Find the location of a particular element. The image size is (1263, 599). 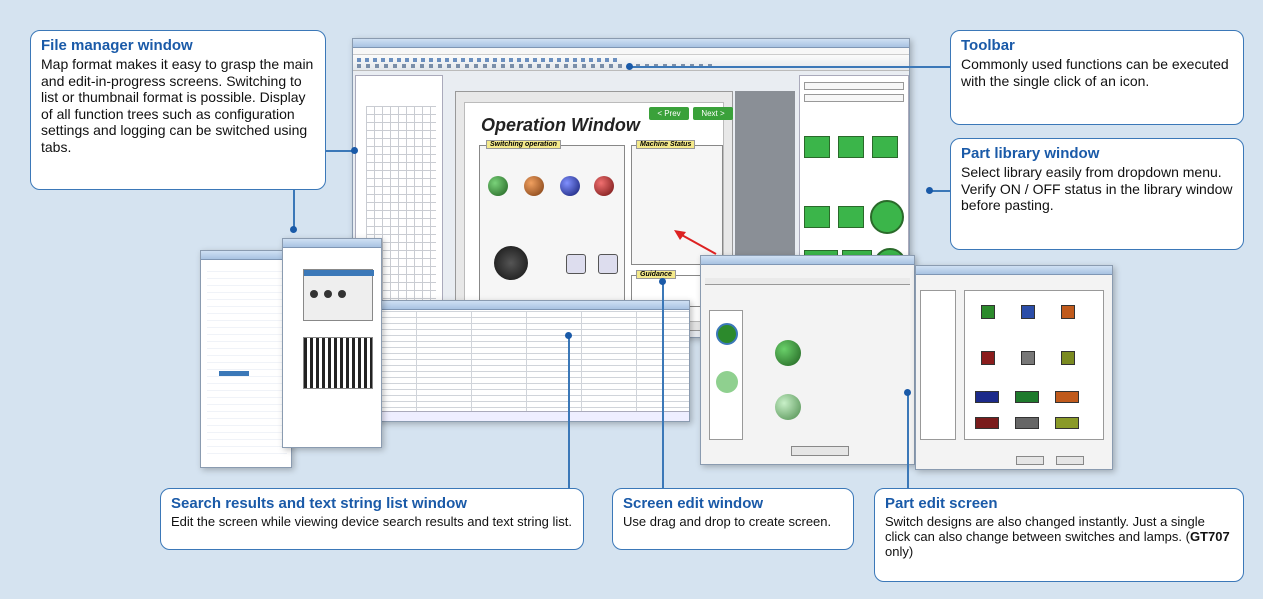

callout-body-post: only) is located at coordinates (899, 551).